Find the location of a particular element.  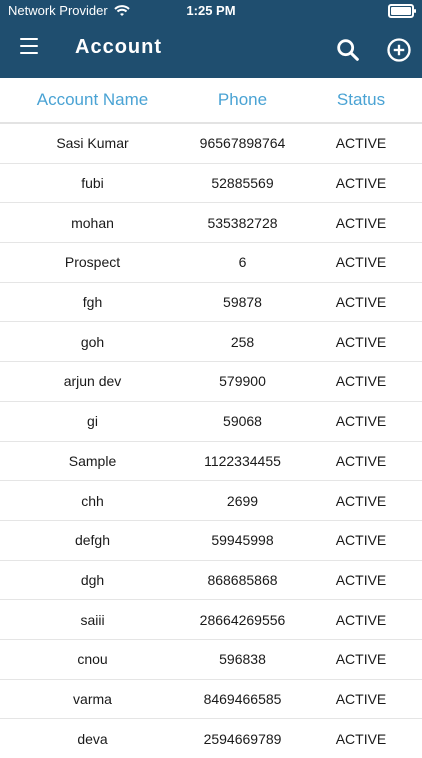

battery-icon is located at coordinates (402, 11).